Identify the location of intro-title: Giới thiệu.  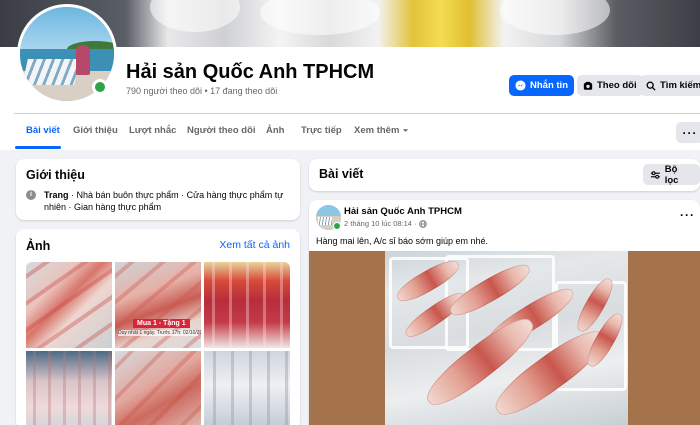
(55, 175).